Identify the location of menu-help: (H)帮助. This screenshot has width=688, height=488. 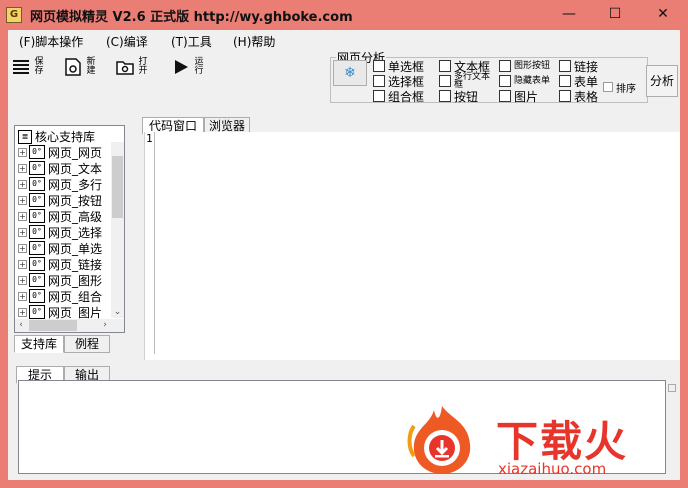
(254, 41).